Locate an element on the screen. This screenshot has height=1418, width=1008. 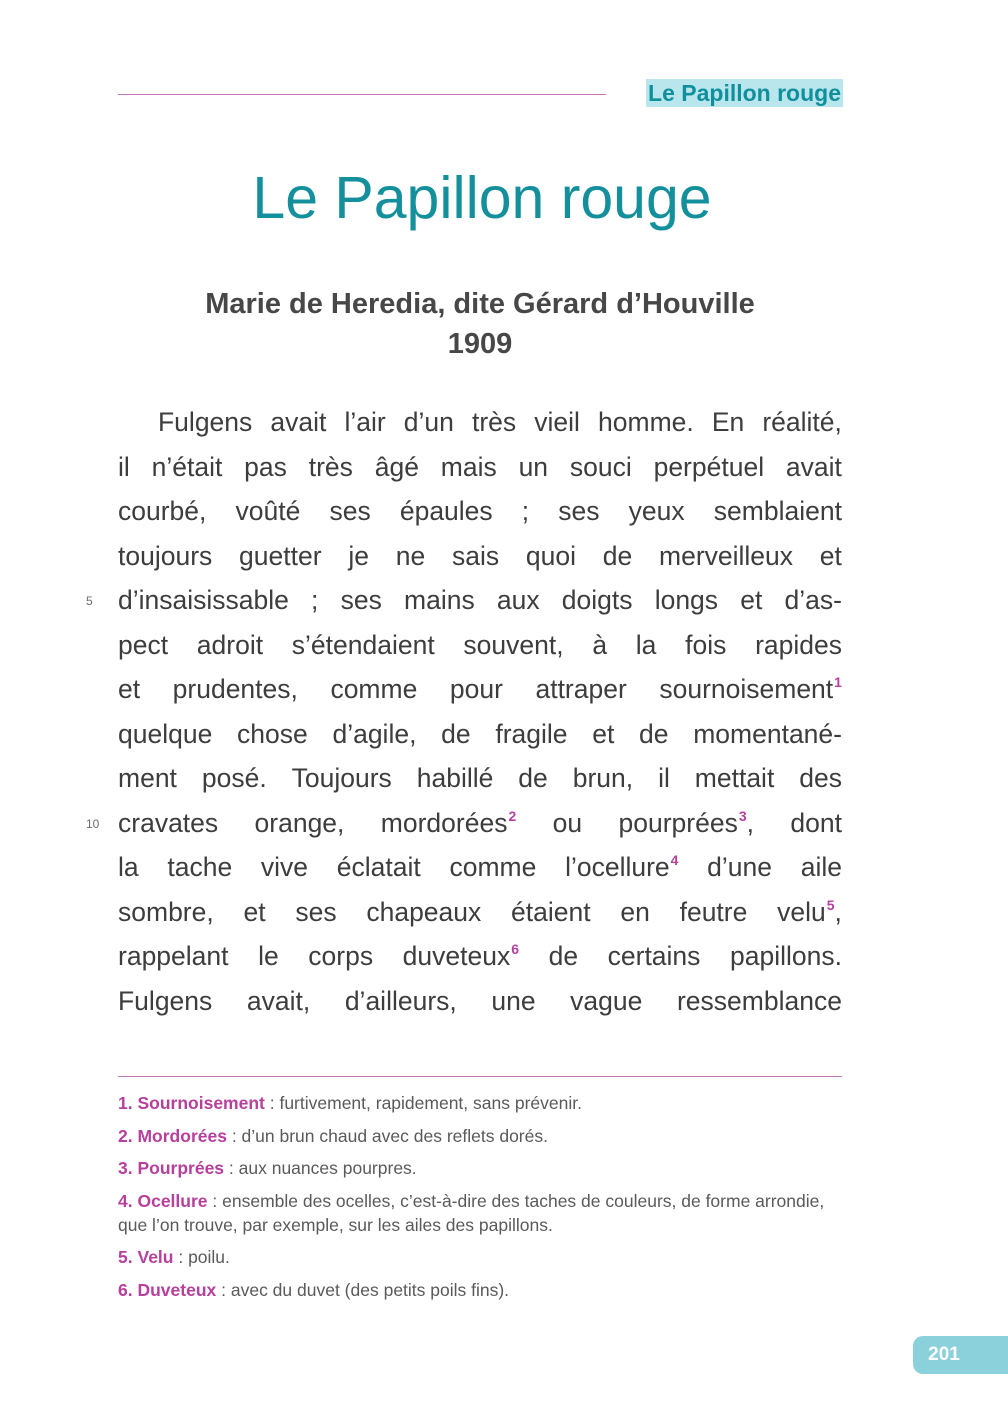
word-text: épaules is located at coordinates (446, 511).